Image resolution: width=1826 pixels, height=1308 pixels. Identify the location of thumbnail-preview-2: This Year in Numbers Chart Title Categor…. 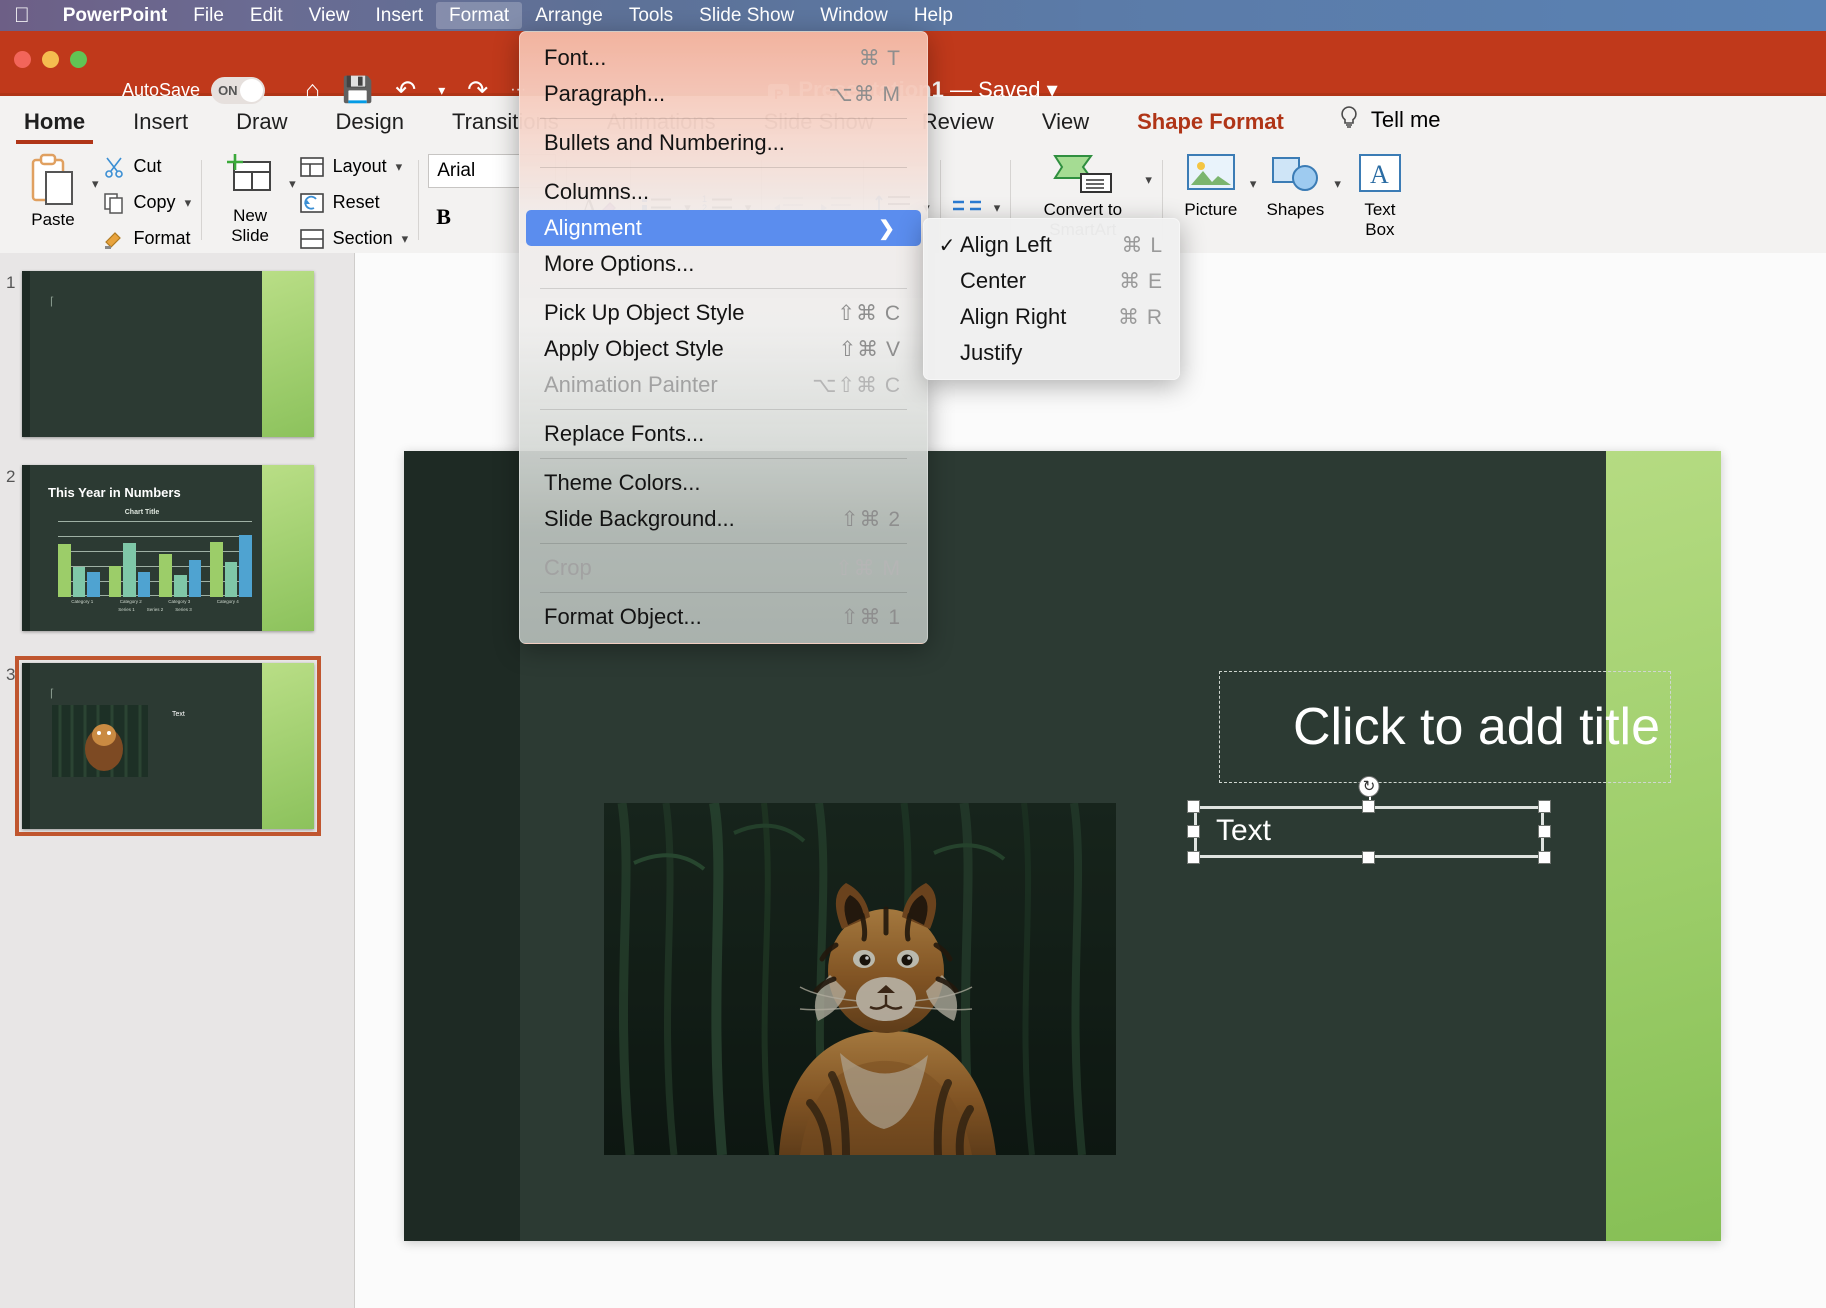
(168, 548).